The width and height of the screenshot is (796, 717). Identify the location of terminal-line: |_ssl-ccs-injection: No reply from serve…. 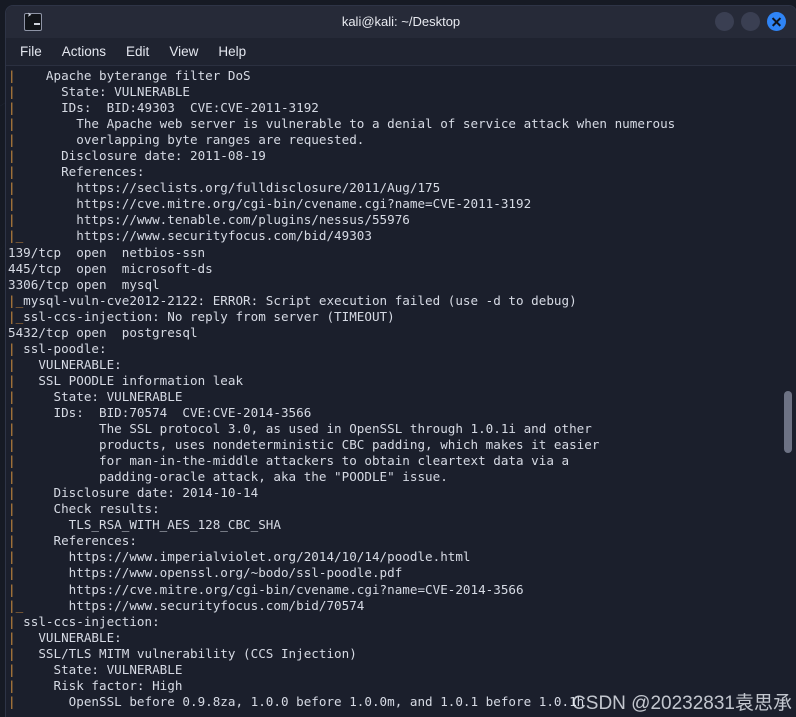
(201, 316).